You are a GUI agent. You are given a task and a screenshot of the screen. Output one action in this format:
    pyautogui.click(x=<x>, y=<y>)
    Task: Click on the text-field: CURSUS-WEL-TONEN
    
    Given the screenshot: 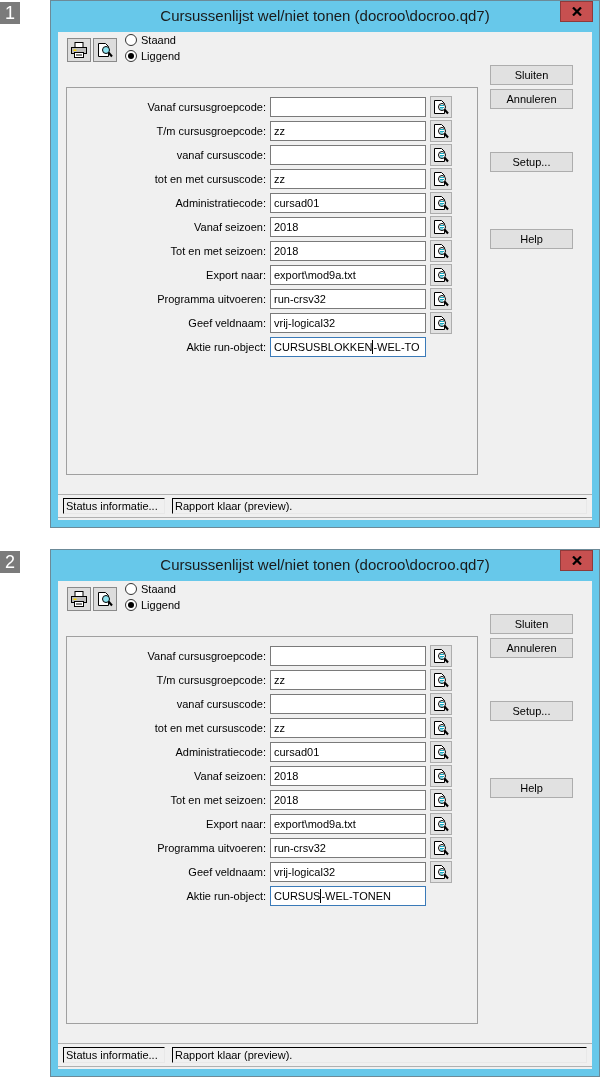 What is the action you would take?
    pyautogui.click(x=348, y=896)
    